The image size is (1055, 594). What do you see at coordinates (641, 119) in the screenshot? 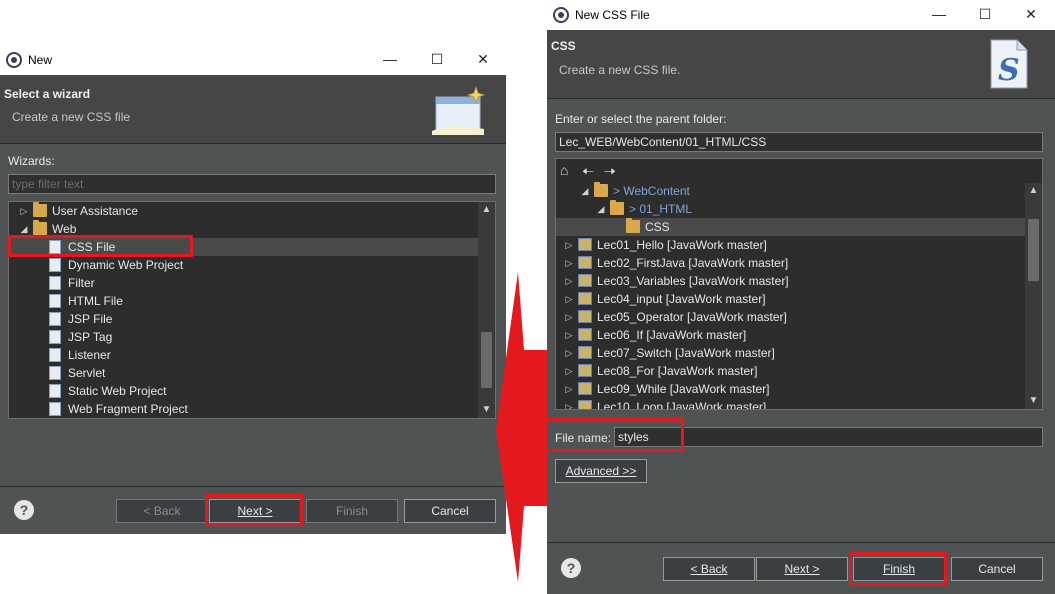
I see `parent-folder-label: Enter or select the parent folder:` at bounding box center [641, 119].